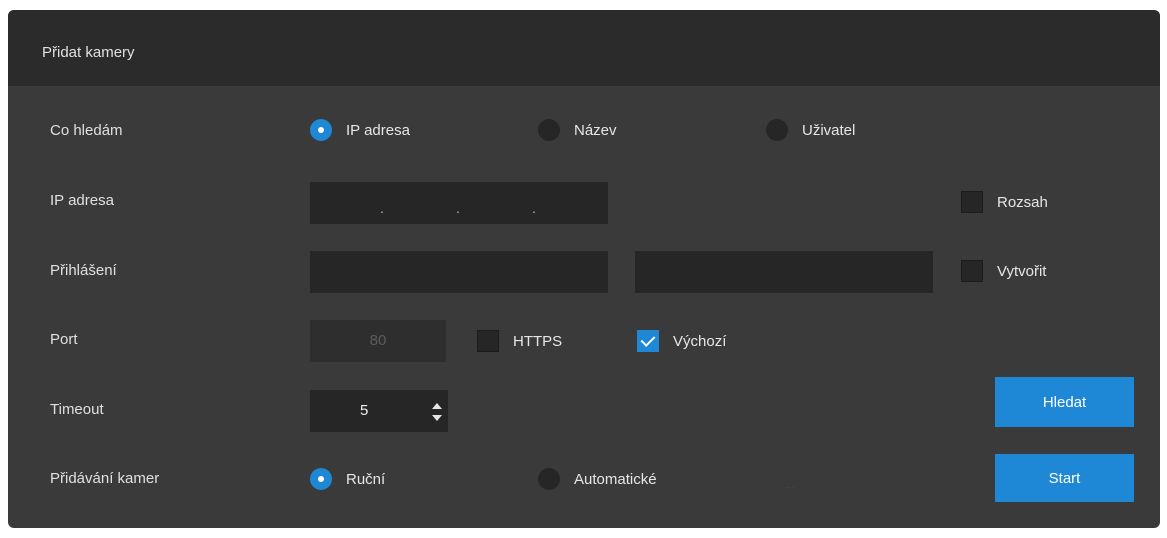 The height and width of the screenshot is (538, 1167). What do you see at coordinates (83, 270) in the screenshot?
I see `login-label: Přihlášení` at bounding box center [83, 270].